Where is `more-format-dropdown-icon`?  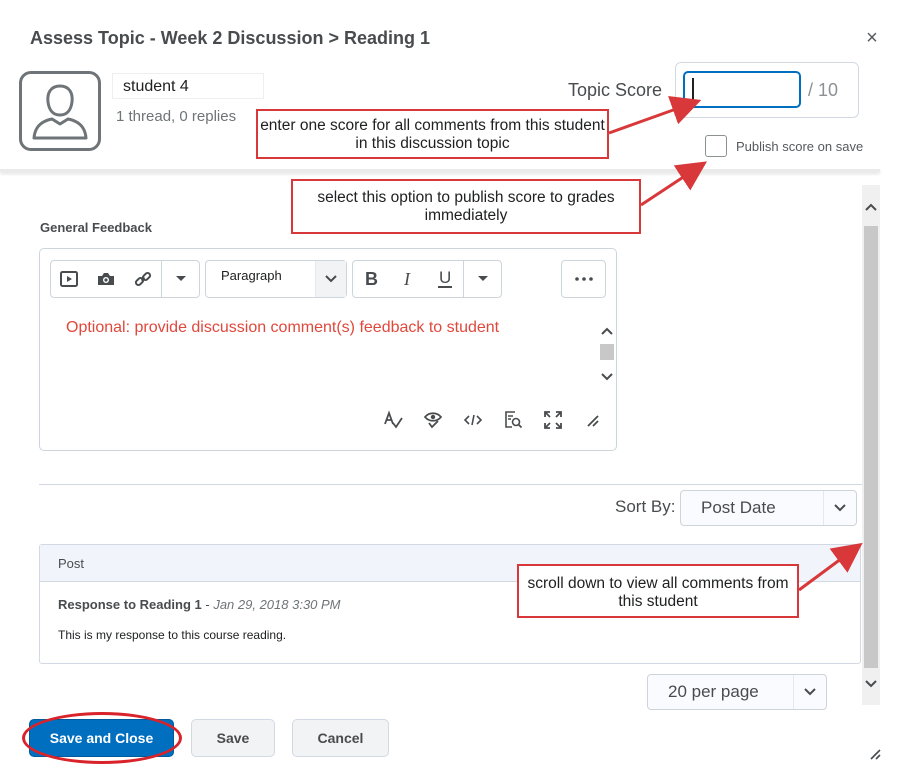 more-format-dropdown-icon is located at coordinates (482, 279).